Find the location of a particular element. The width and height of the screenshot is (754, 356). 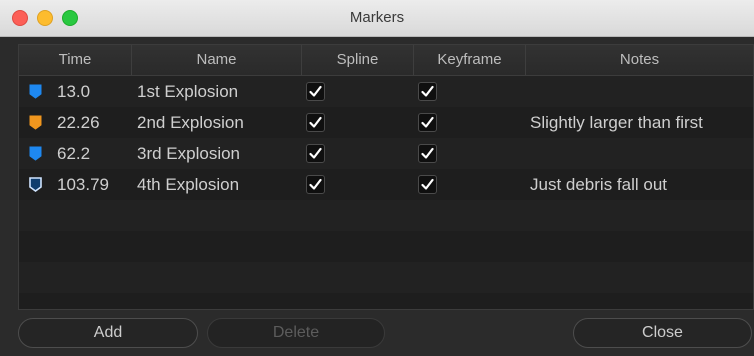

title-bar: Markers is located at coordinates (377, 18).